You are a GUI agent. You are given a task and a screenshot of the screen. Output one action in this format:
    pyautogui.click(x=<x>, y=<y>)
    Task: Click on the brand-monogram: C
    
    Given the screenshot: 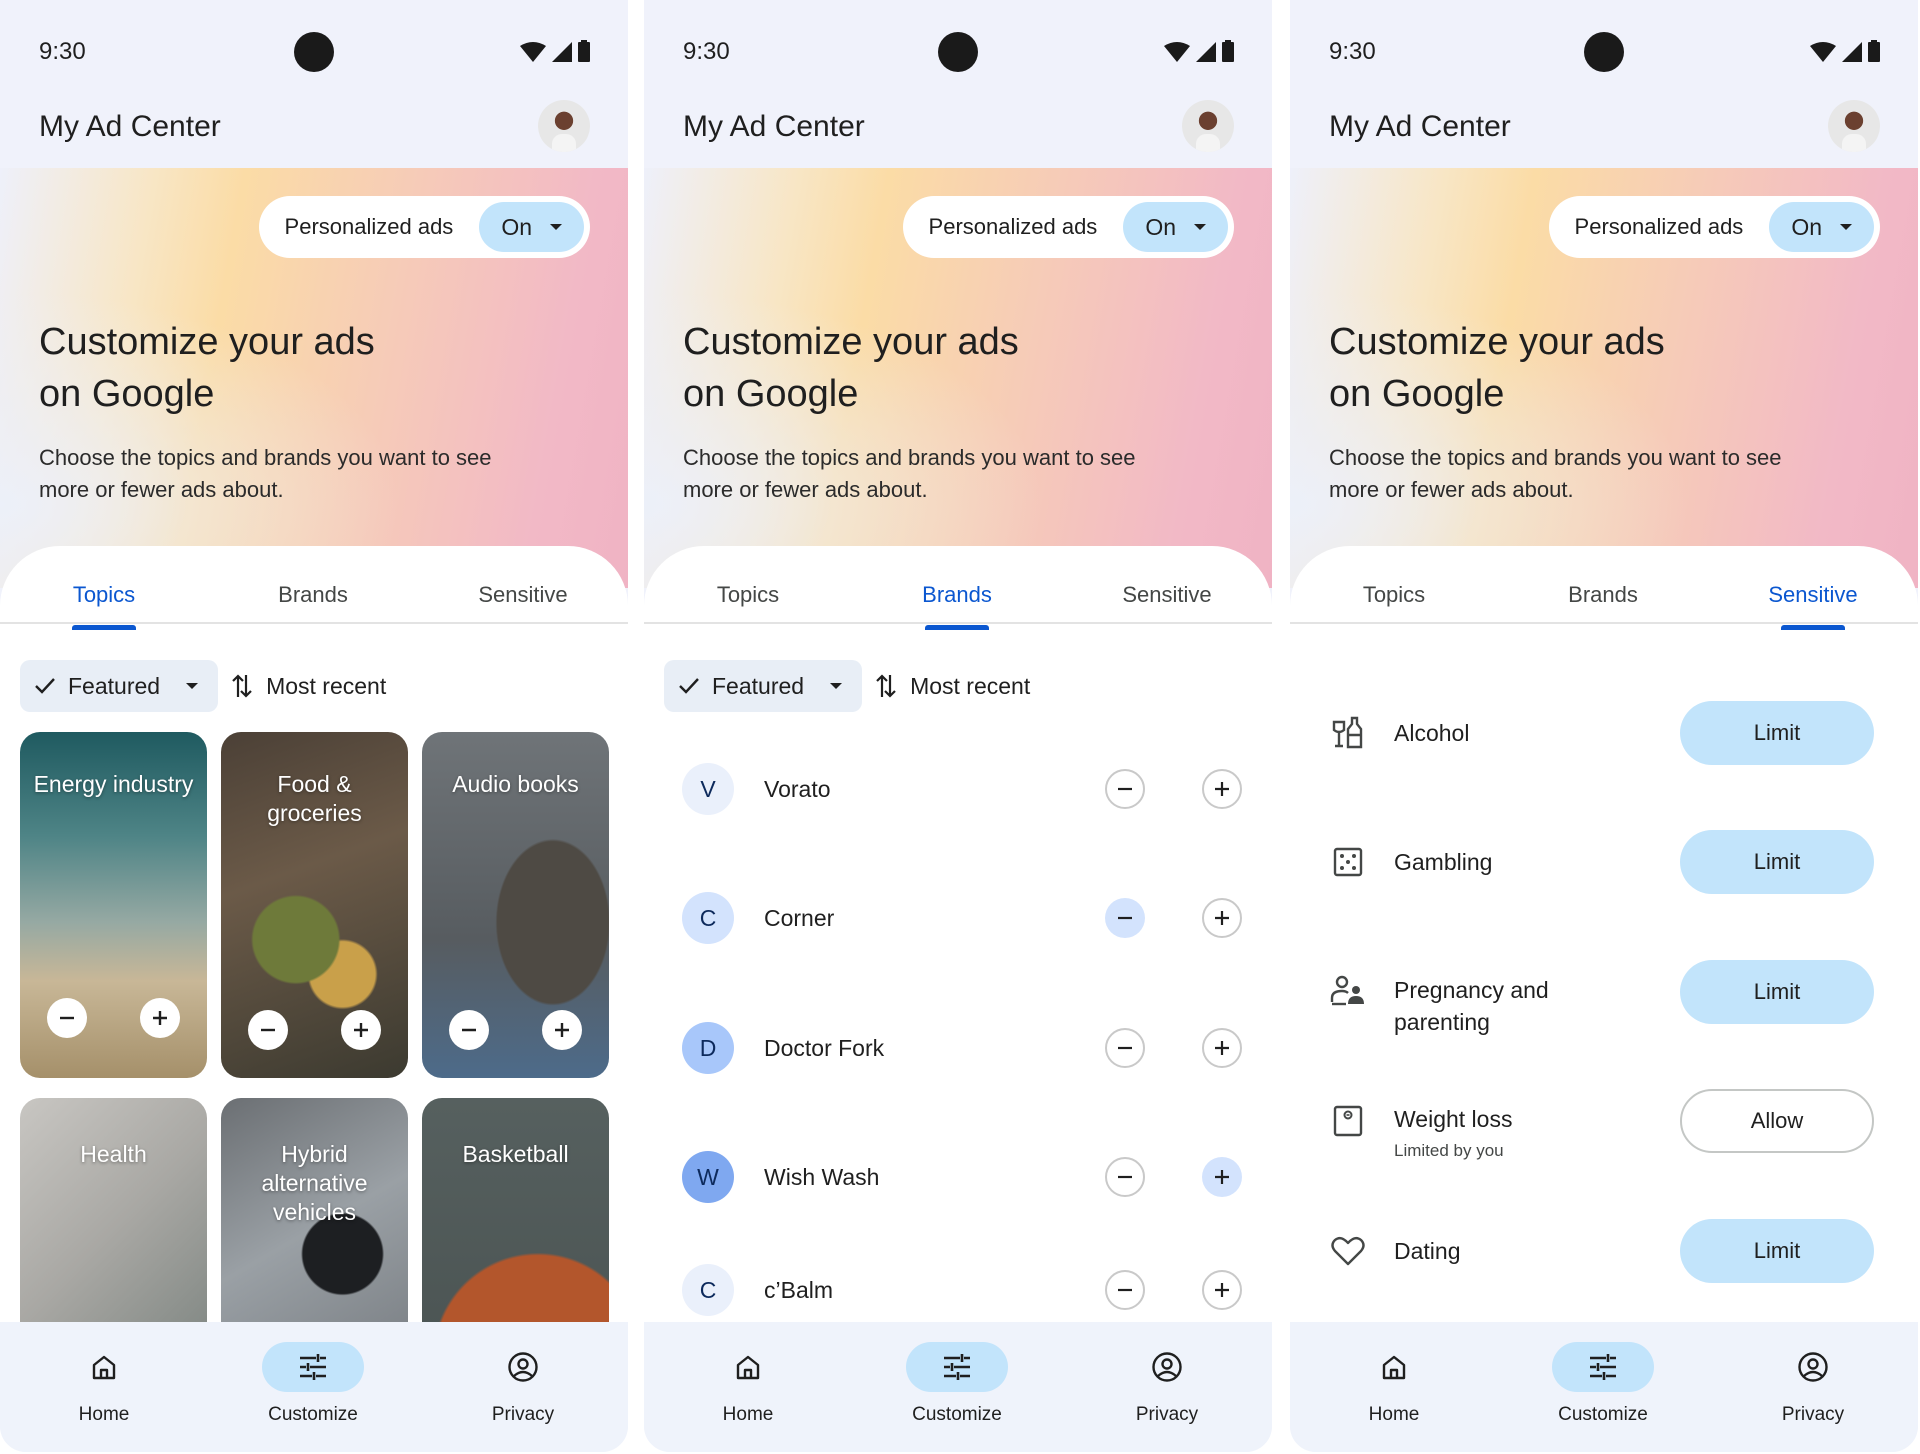 What is the action you would take?
    pyautogui.click(x=708, y=1290)
    